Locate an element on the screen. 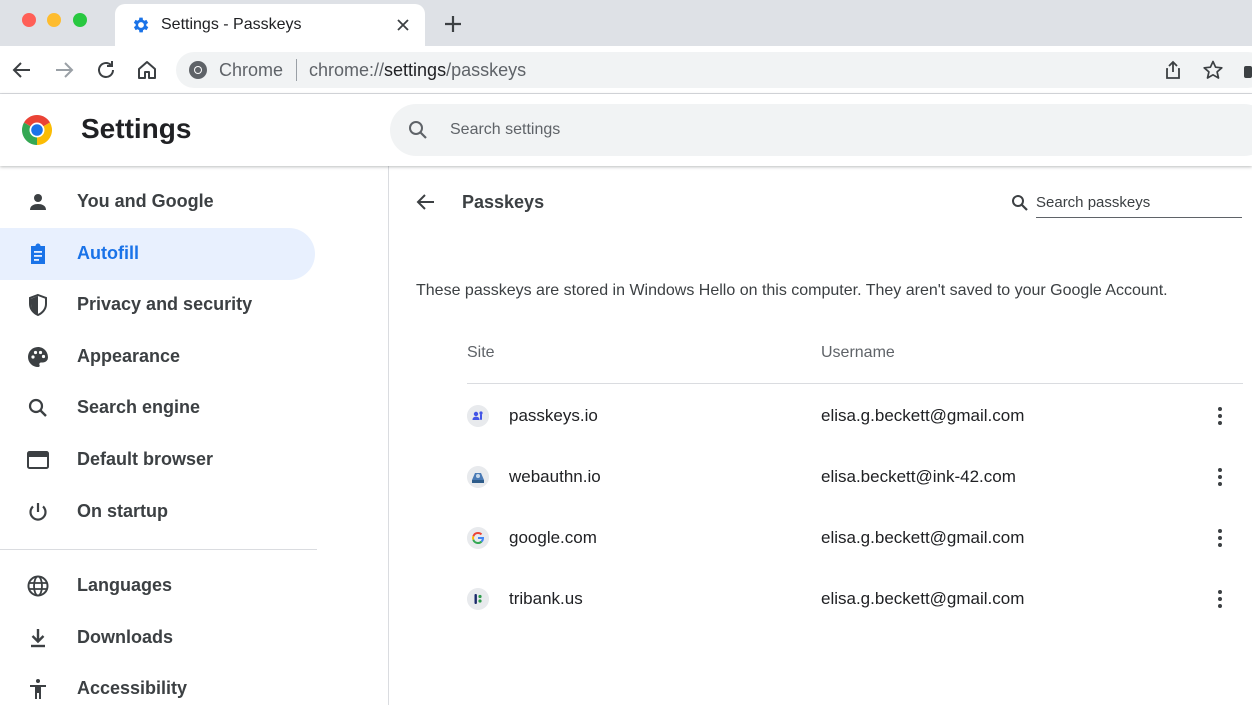 The height and width of the screenshot is (715, 1252). sidebar-item-search-engine: Search engine is located at coordinates (157, 408).